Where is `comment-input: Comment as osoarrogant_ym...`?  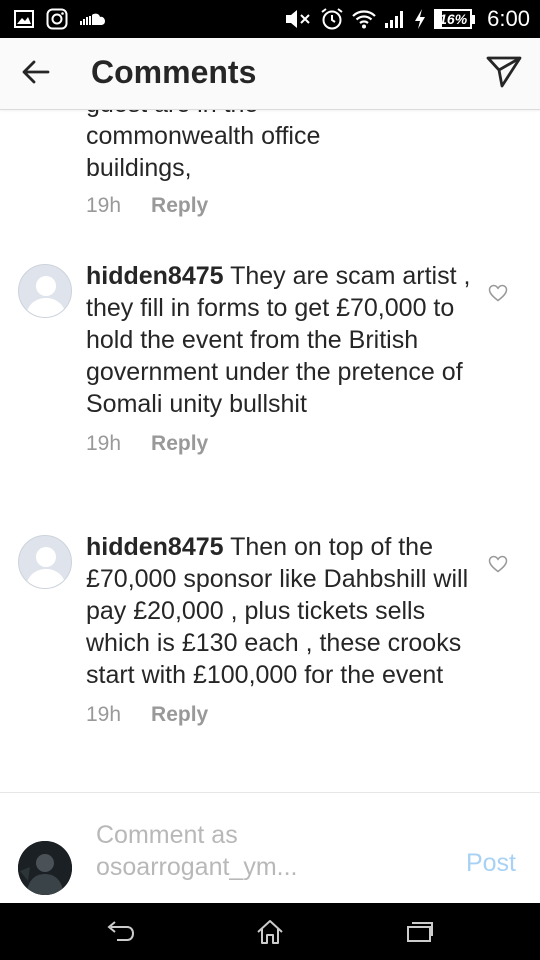
comment-input: Comment as osoarrogant_ym... is located at coordinates (221, 850).